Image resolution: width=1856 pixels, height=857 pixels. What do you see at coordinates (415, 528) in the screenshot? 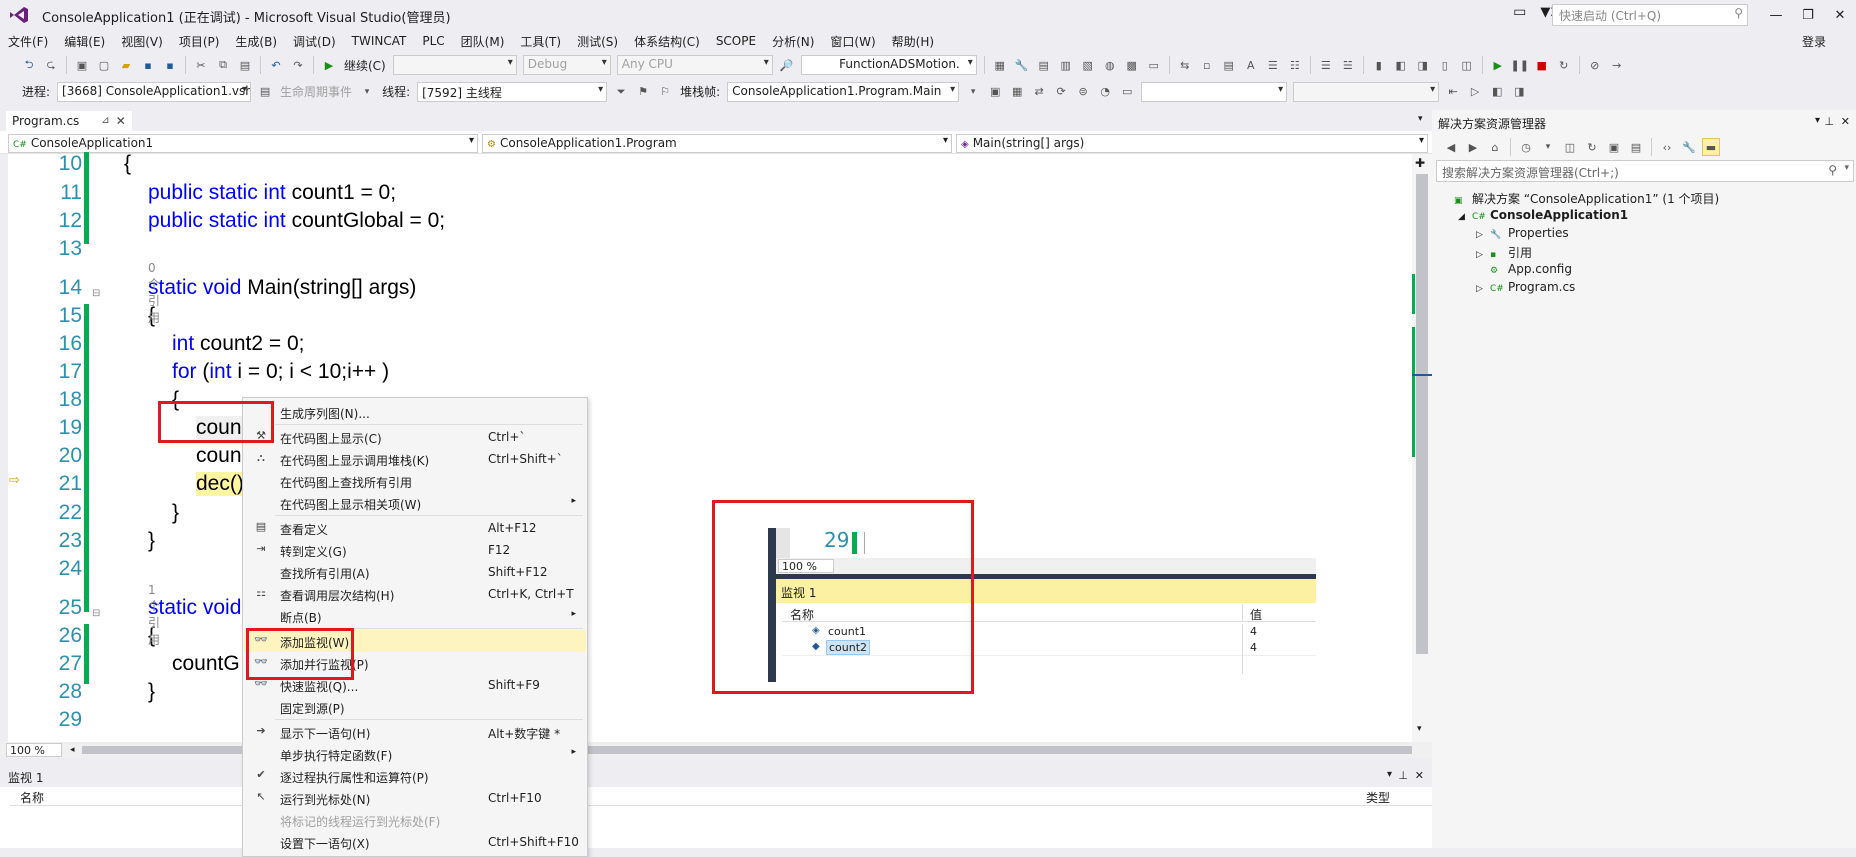
I see `context-menu-item: ▤ 查看定义 Alt+F12` at bounding box center [415, 528].